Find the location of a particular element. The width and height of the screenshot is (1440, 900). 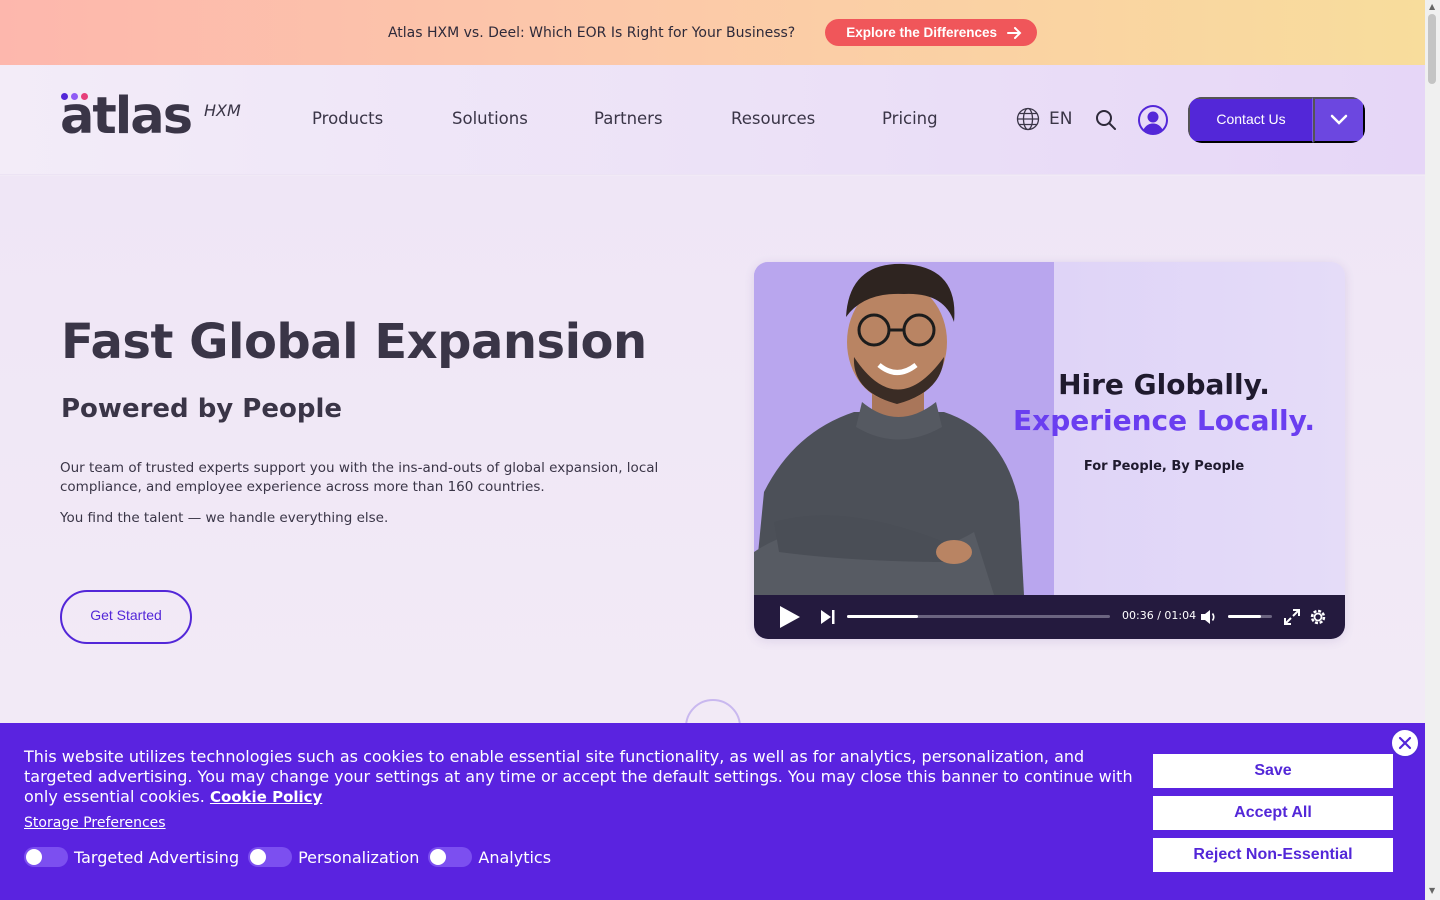

volume-fill is located at coordinates (1244, 616).